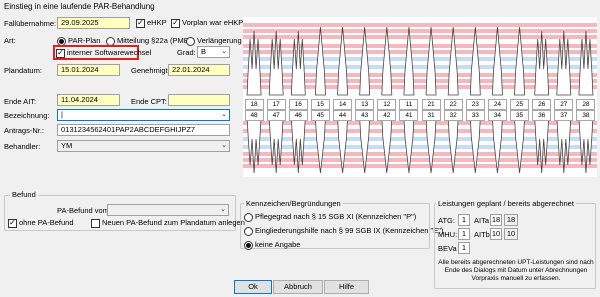 Image resolution: width=600 pixels, height=297 pixels. What do you see at coordinates (448, 234) in the screenshot?
I see `mhu-label: MHU:` at bounding box center [448, 234].